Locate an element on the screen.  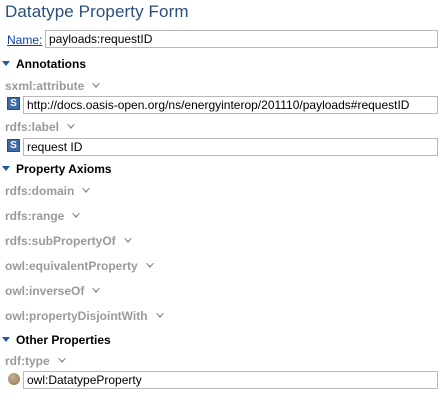
value-row-rdfs-label: S request ID is located at coordinates (222, 147).